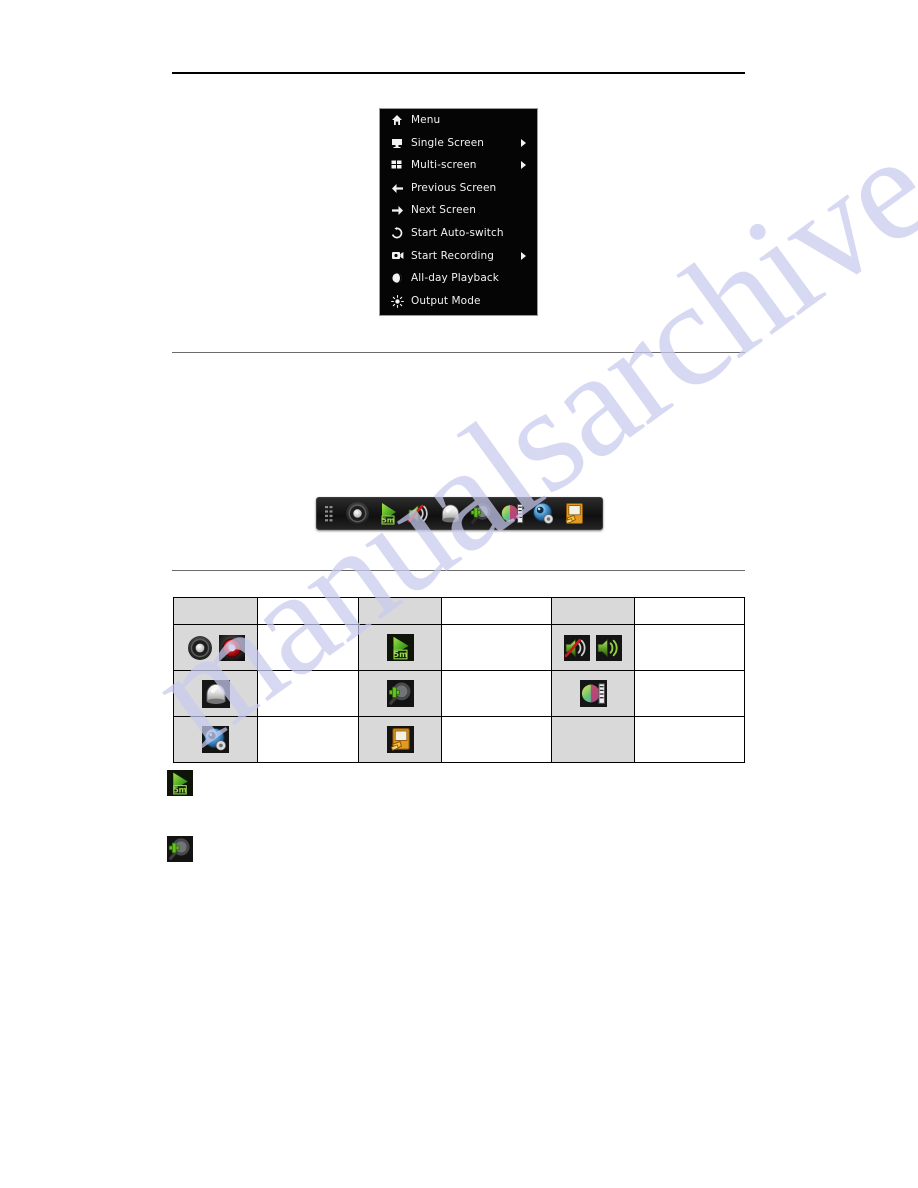  Describe the element at coordinates (458, 120) in the screenshot. I see `menu-item-menu: Menu` at that location.